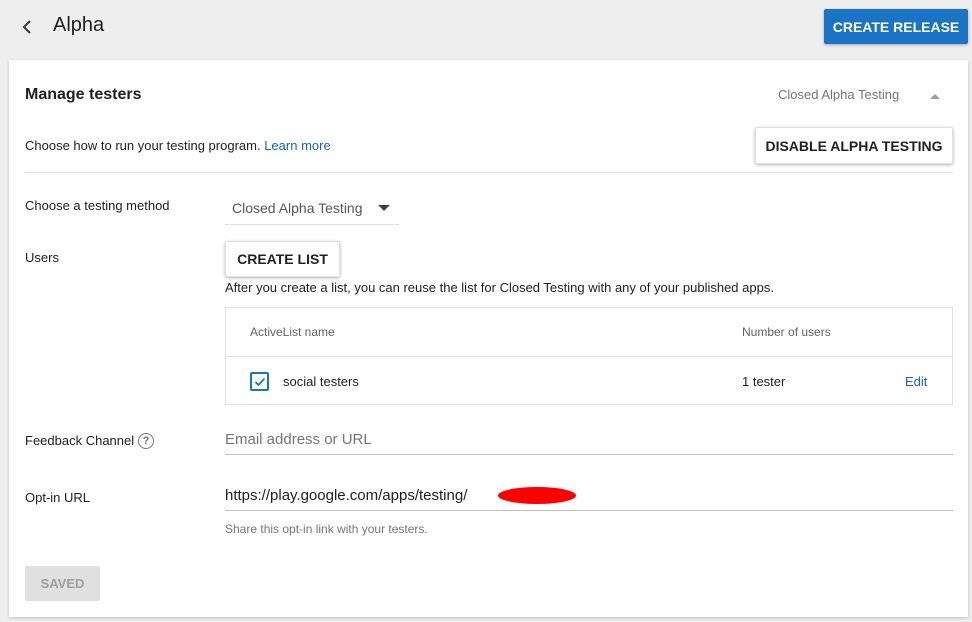  I want to click on feedback-channel-input, so click(589, 440).